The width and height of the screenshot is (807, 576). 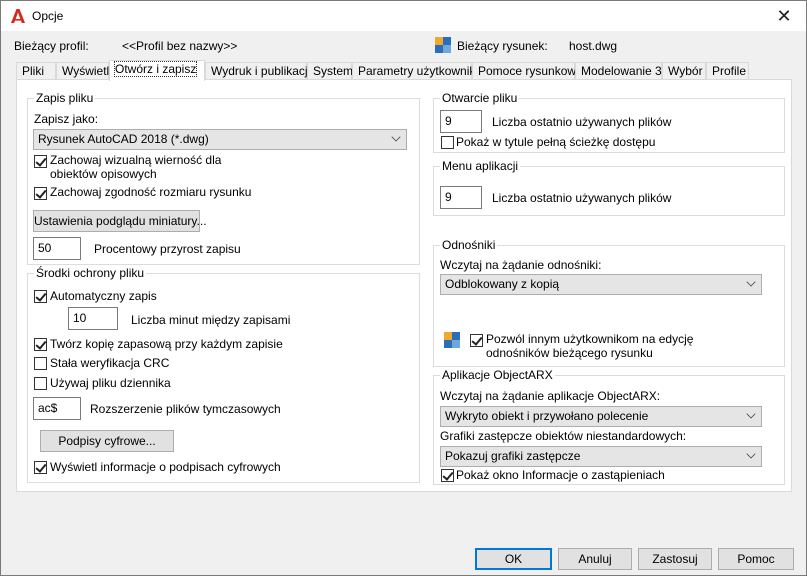 I want to click on full-path-checkbox, so click(x=447, y=142).